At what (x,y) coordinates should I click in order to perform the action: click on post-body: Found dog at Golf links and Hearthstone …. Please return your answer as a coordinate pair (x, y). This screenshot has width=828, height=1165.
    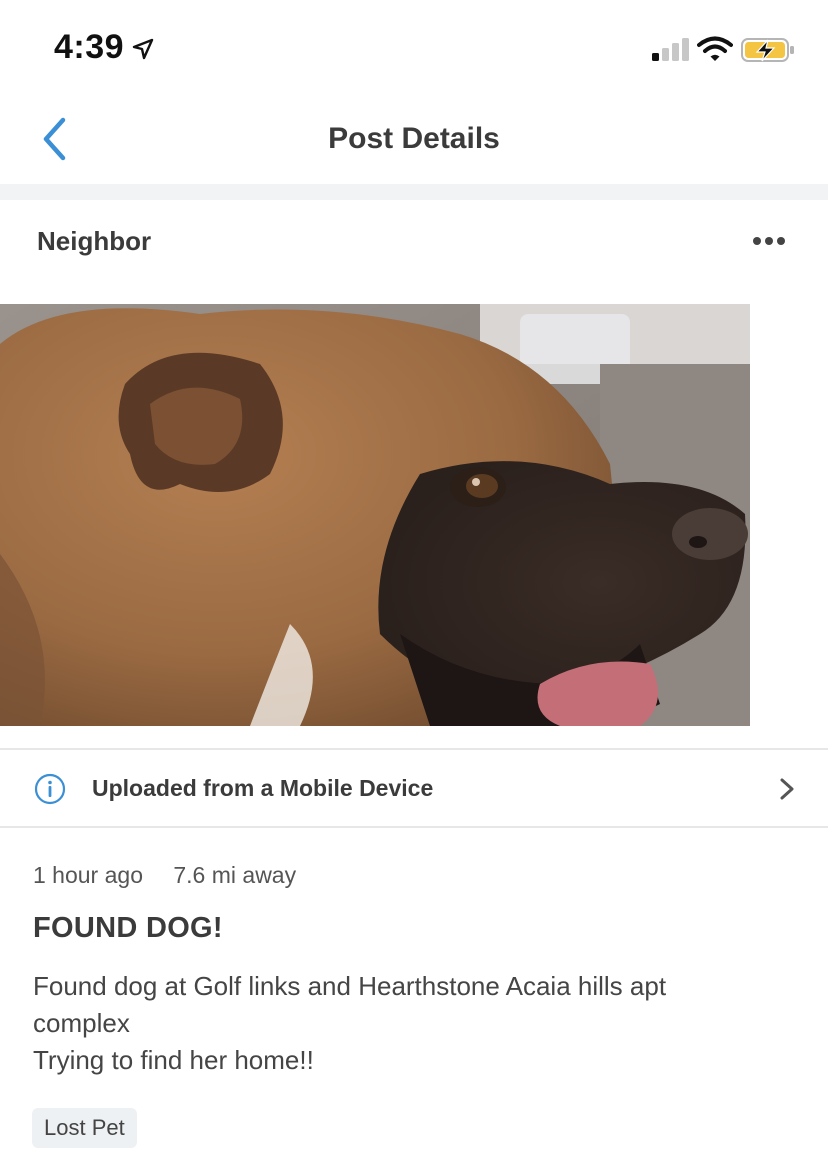
    Looking at the image, I should click on (413, 1023).